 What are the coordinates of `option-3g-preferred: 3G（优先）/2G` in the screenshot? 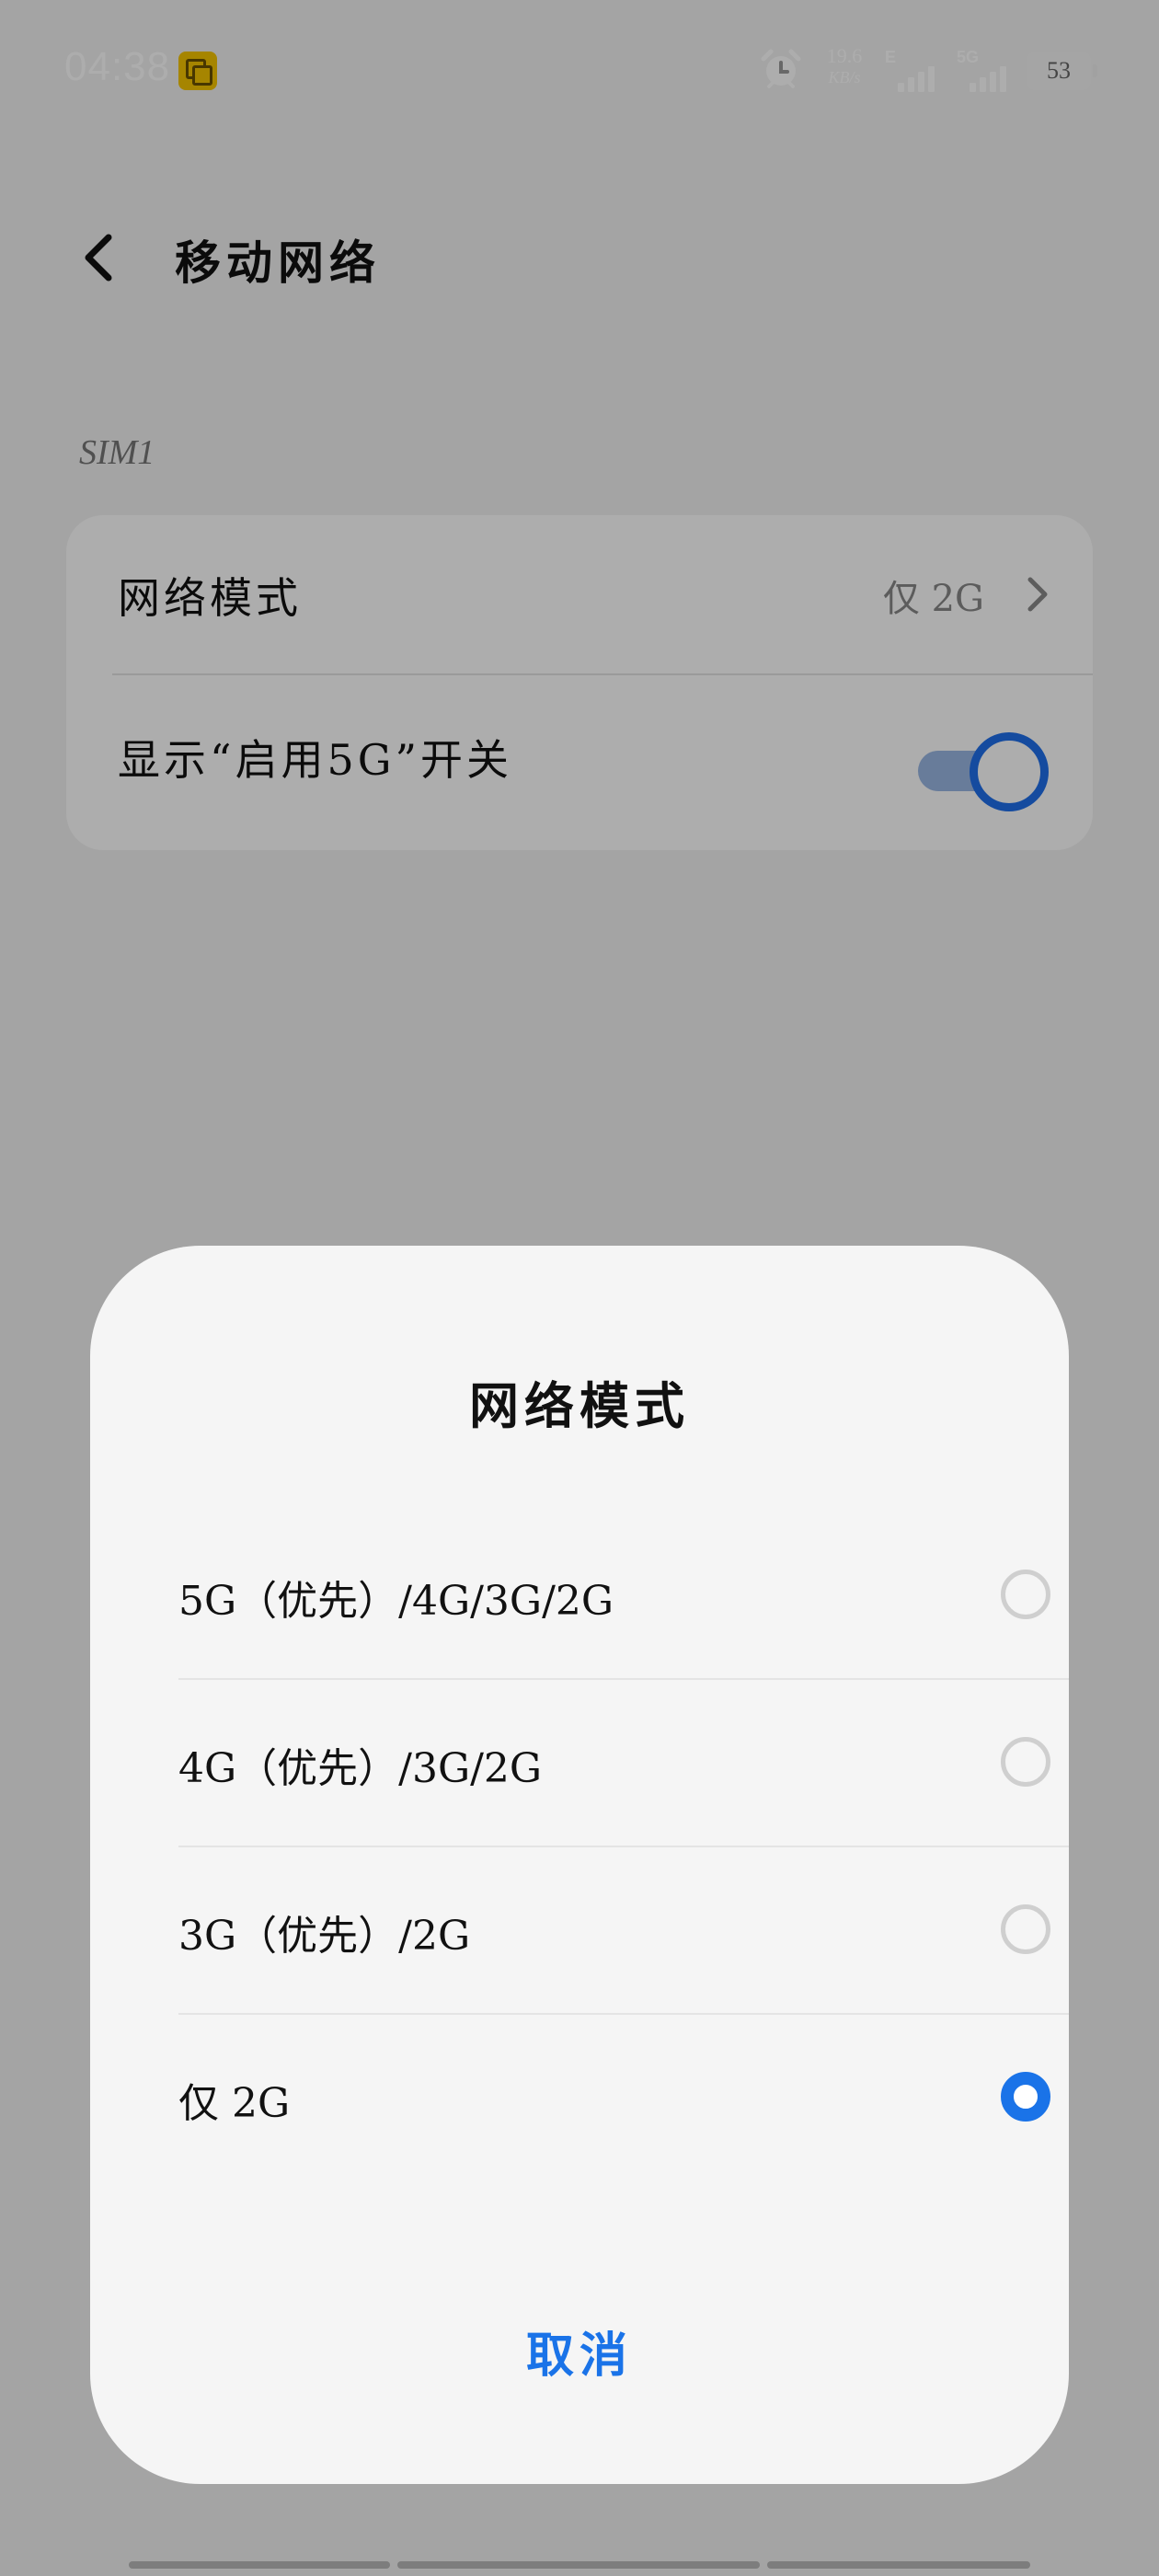 It's located at (623, 1931).